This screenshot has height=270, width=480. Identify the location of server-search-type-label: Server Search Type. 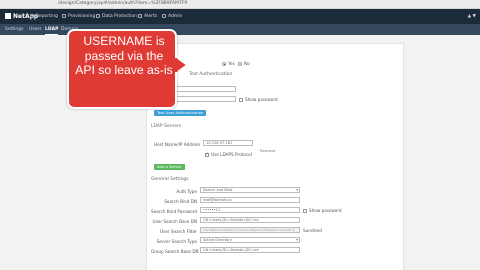
(176, 241).